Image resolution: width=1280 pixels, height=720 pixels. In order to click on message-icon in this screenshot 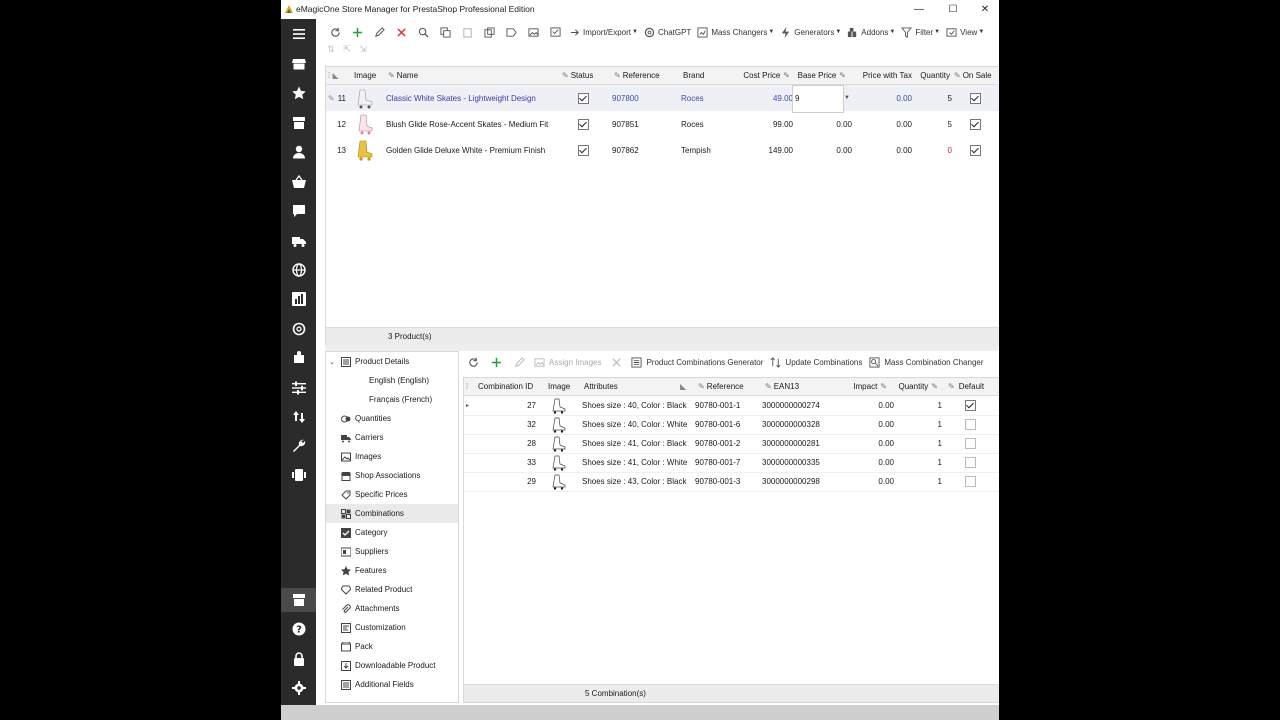, I will do `click(298, 211)`.